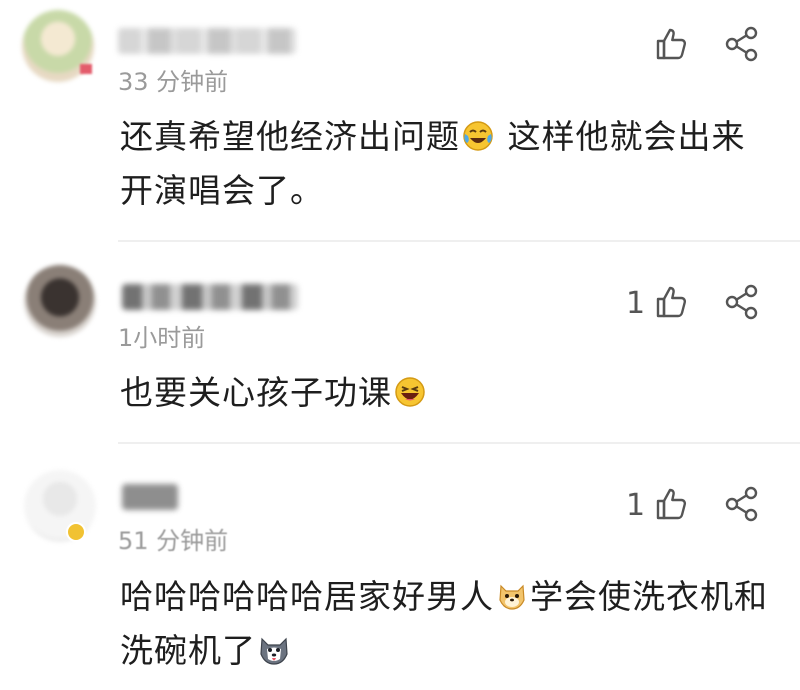 The height and width of the screenshot is (690, 800). What do you see at coordinates (445, 624) in the screenshot?
I see `comment-text: 哈哈哈哈哈哈居家好男人 学会使洗衣机和洗碗机了` at bounding box center [445, 624].